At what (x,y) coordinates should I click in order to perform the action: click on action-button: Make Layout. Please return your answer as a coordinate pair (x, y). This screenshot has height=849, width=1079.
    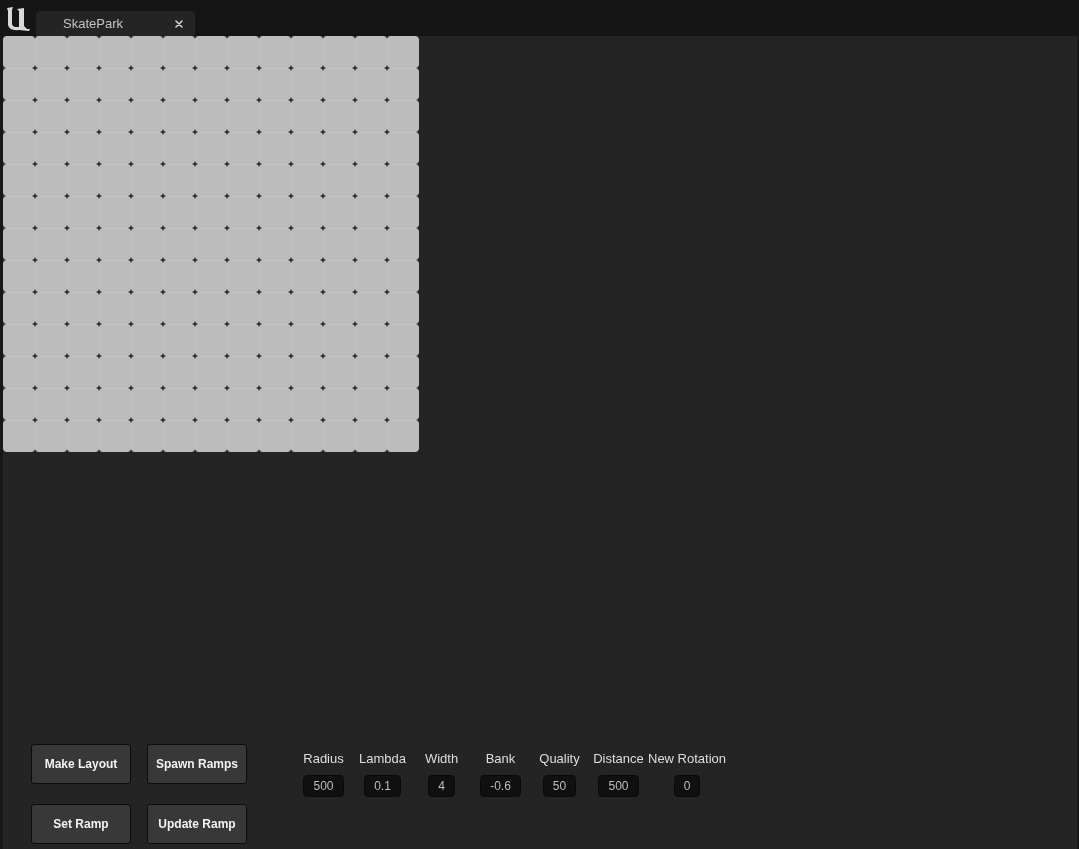
    Looking at the image, I should click on (81, 764).